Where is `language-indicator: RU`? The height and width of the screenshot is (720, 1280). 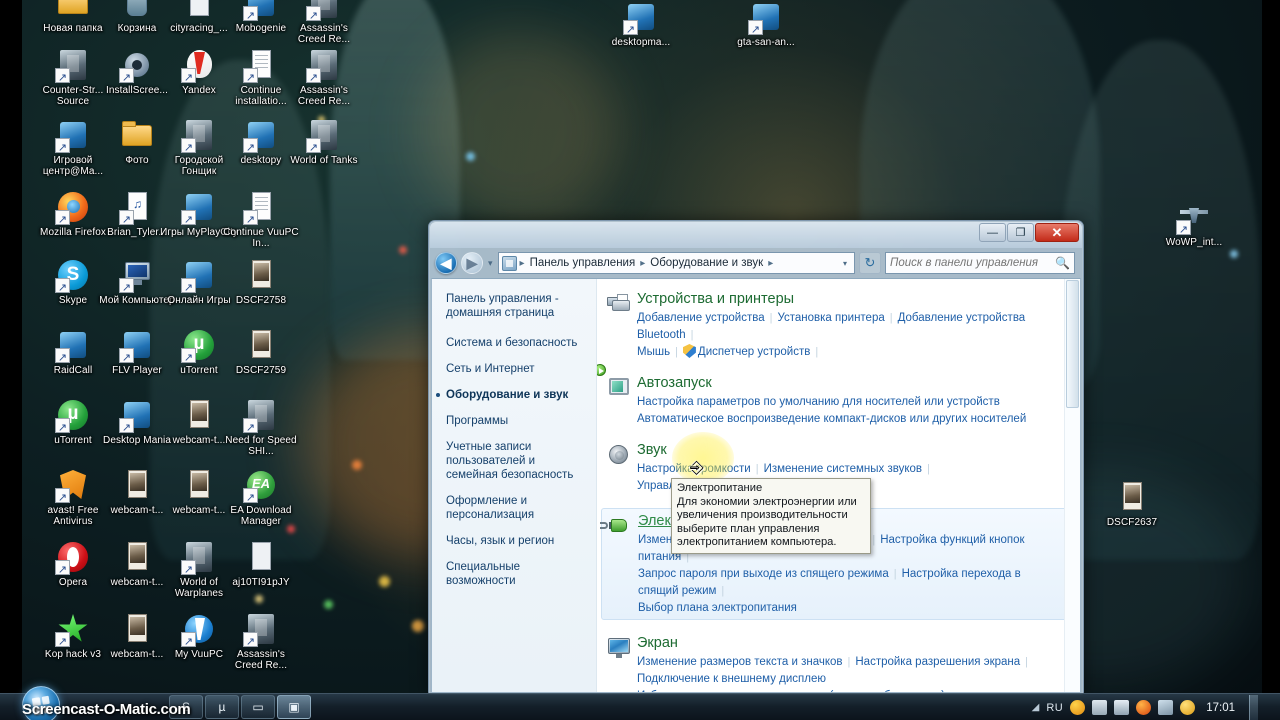
language-indicator: RU is located at coordinates (1054, 708).